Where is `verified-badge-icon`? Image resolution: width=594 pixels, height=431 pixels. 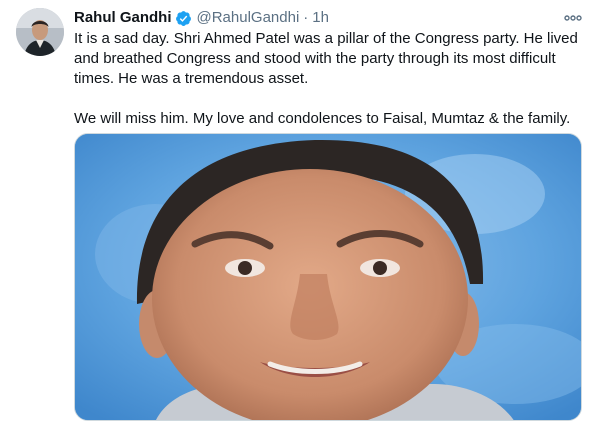
verified-badge-icon is located at coordinates (183, 18).